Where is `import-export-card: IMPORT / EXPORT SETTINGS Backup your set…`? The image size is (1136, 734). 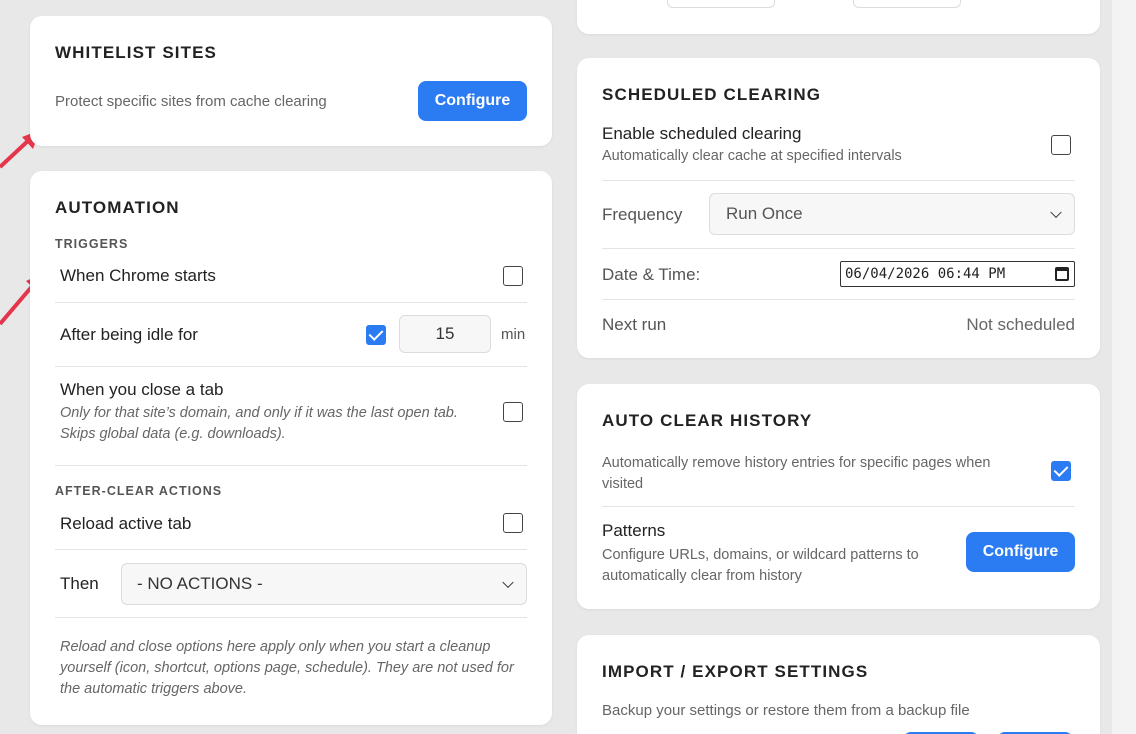
import-export-card: IMPORT / EXPORT SETTINGS Backup your set… is located at coordinates (838, 684).